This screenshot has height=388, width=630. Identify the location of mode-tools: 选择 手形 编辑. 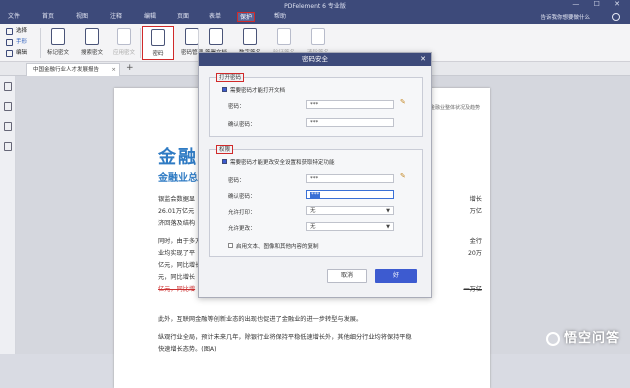
(22, 42).